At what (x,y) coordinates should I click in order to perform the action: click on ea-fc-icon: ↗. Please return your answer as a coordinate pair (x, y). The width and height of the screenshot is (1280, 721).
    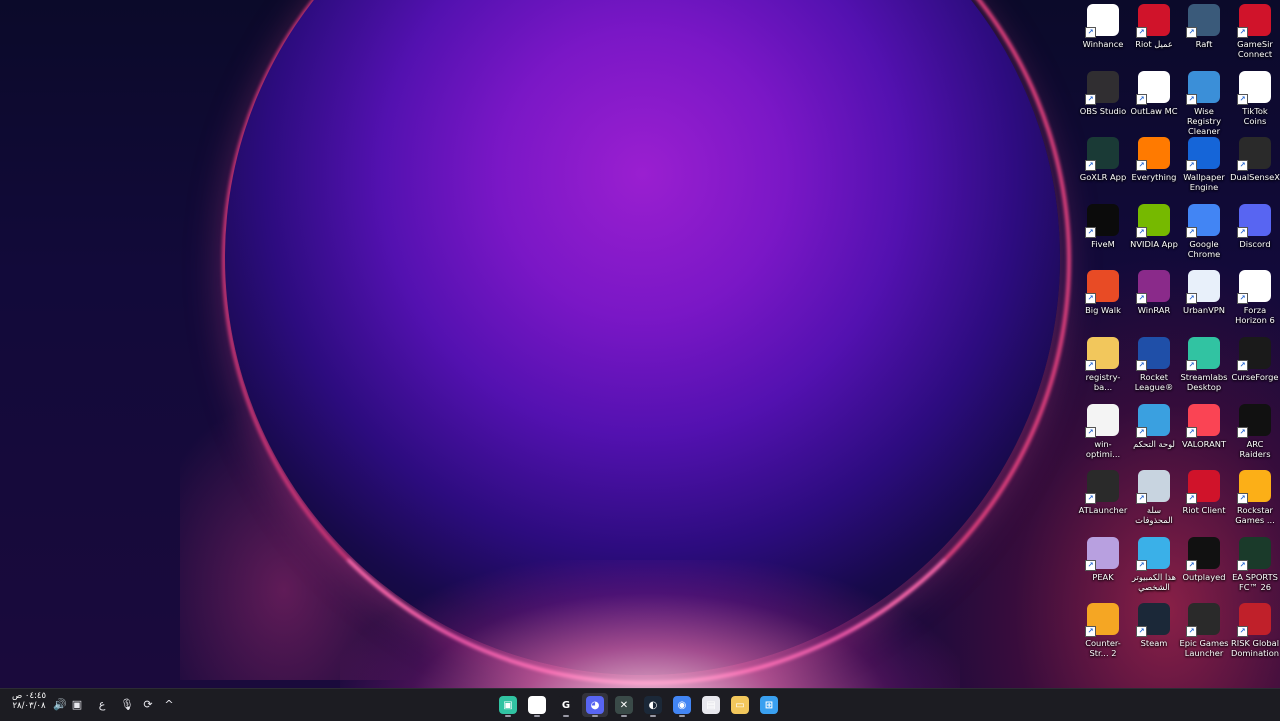
    Looking at the image, I should click on (1254, 554).